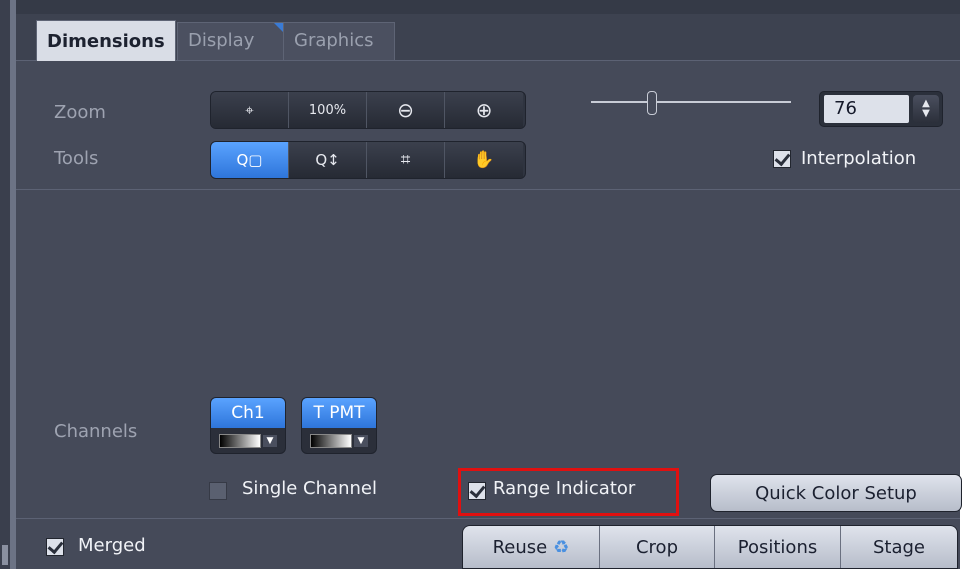 Image resolution: width=976 pixels, height=569 pixels. I want to click on zoom-vertical-icon: Q↕, so click(327, 160).